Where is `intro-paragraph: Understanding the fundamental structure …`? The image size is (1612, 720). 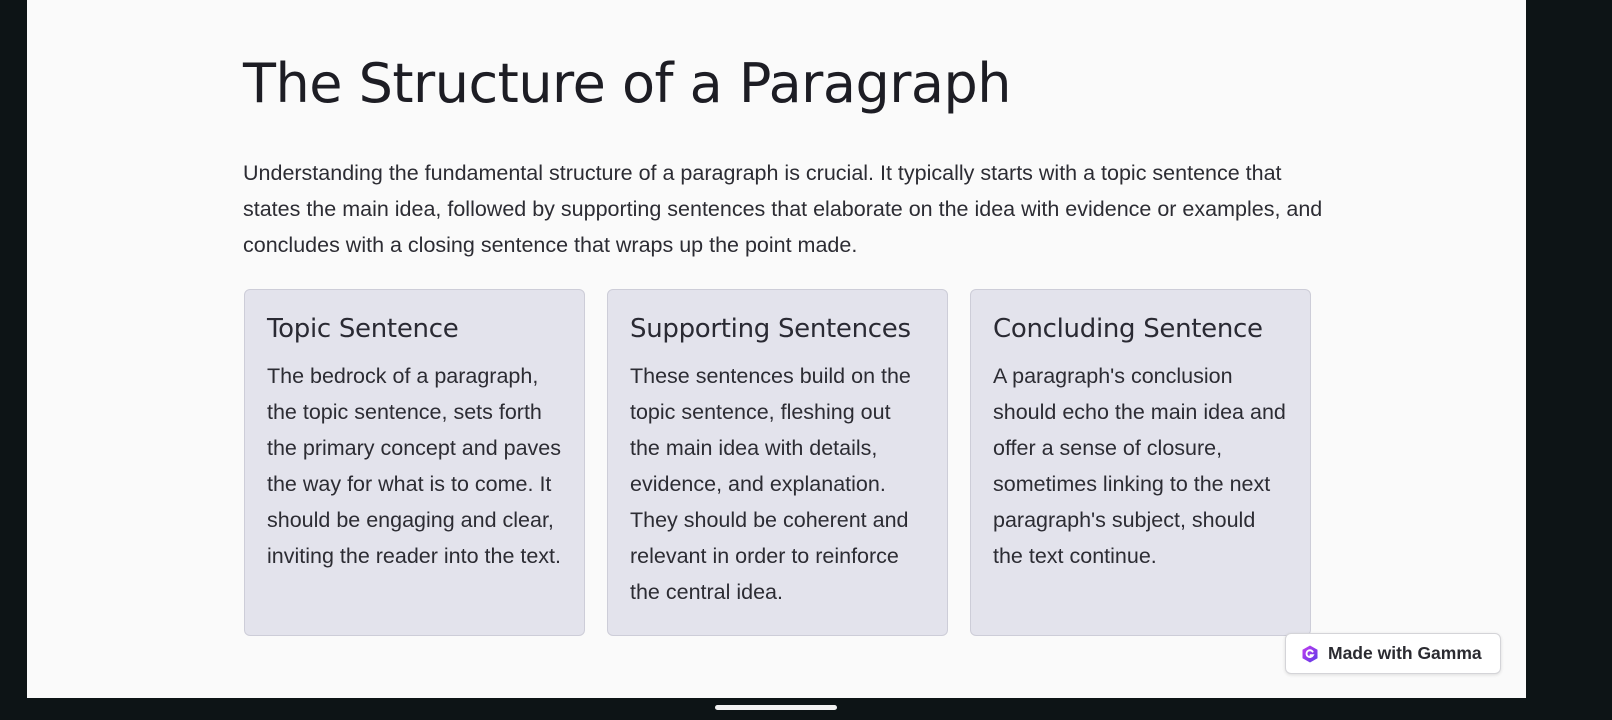 intro-paragraph: Understanding the fundamental structure … is located at coordinates (783, 209).